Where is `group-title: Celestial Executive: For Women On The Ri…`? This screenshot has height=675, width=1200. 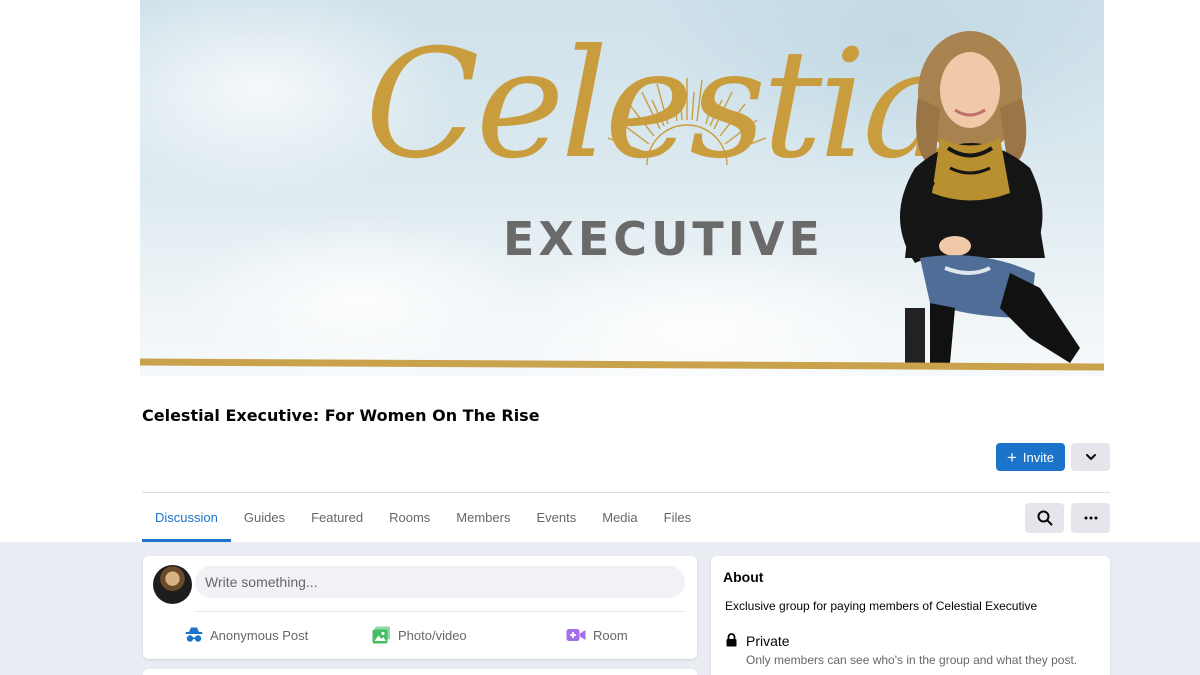
group-title: Celestial Executive: For Women On The Ri… is located at coordinates (341, 415).